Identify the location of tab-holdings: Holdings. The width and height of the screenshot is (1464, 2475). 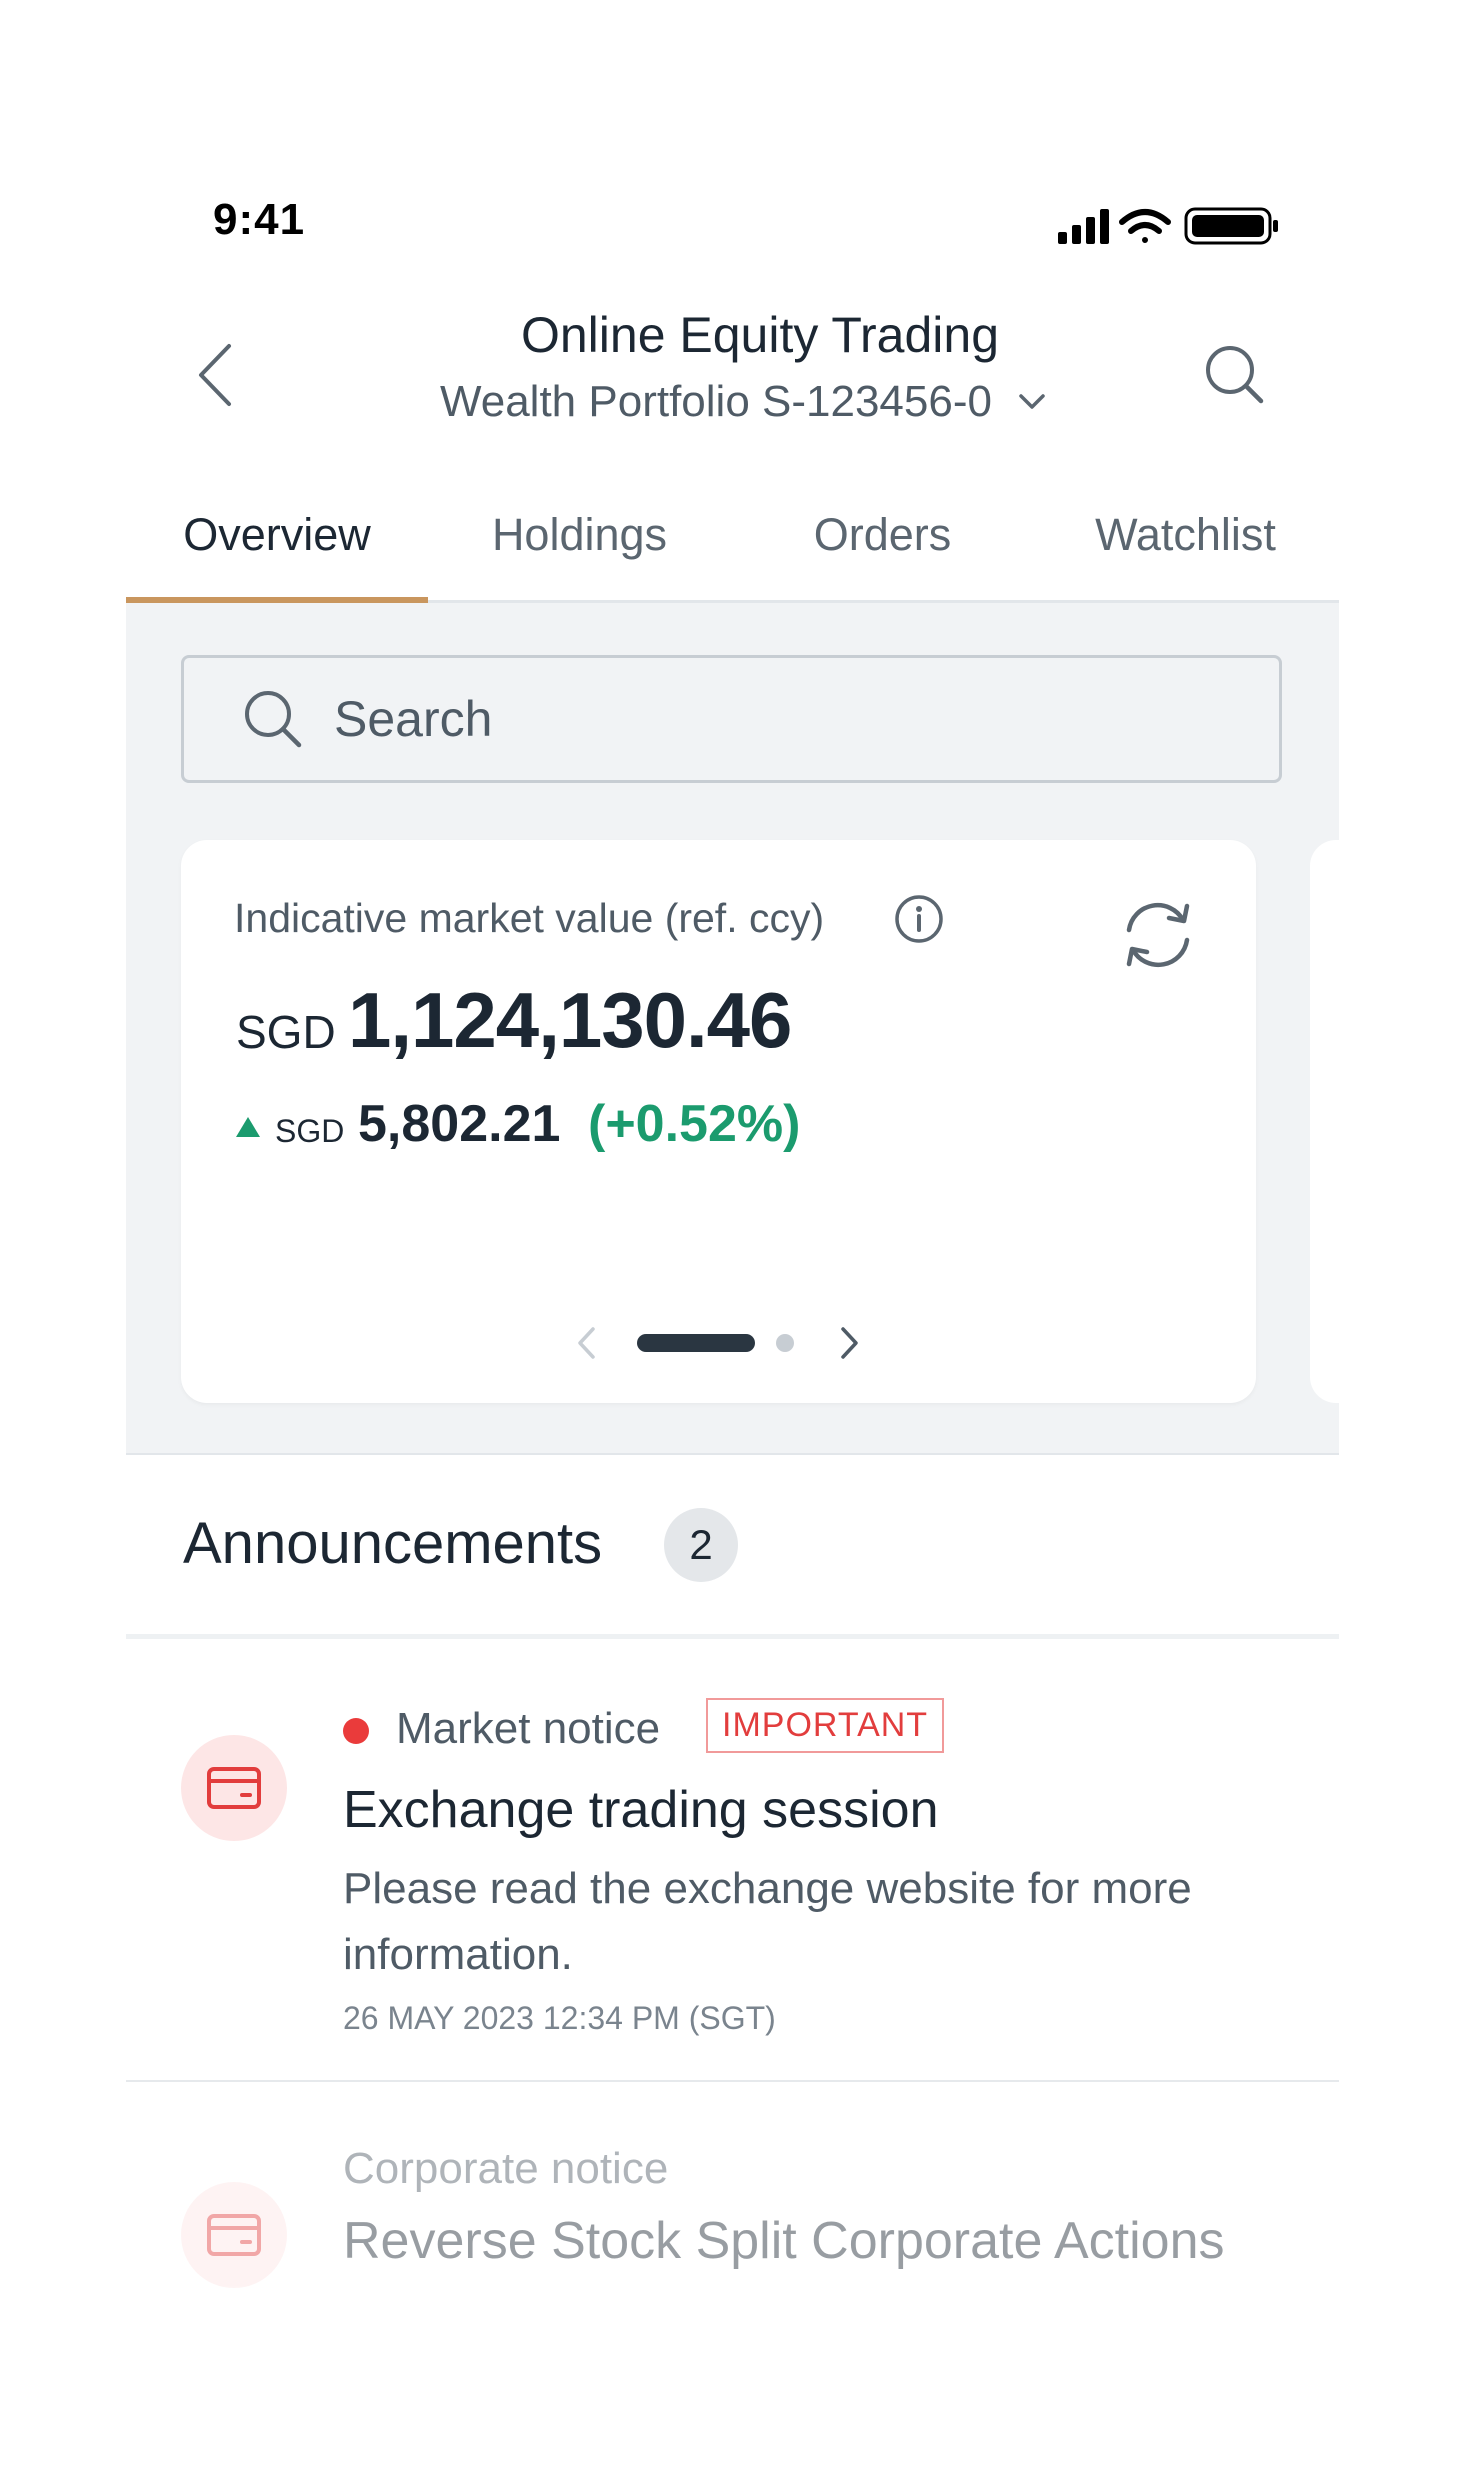
(579, 535).